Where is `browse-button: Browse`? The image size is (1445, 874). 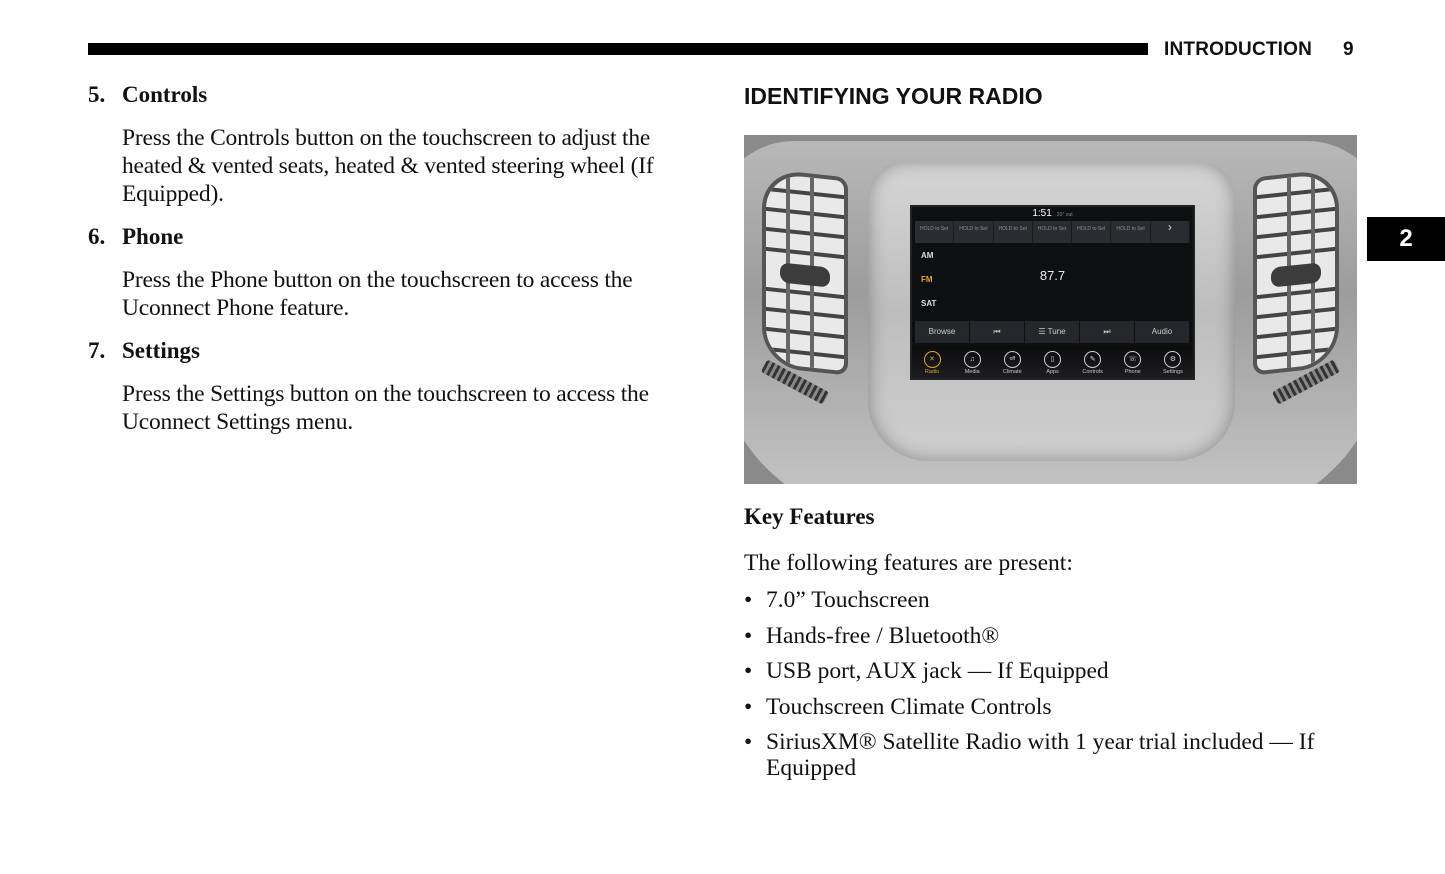
browse-button: Browse is located at coordinates (942, 332).